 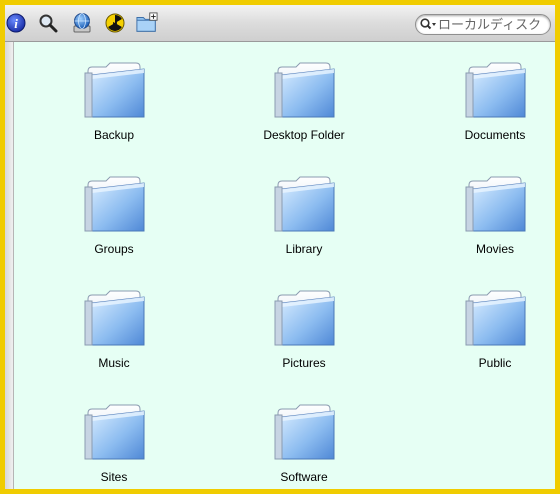 I want to click on new-folder-icon, so click(x=147, y=23).